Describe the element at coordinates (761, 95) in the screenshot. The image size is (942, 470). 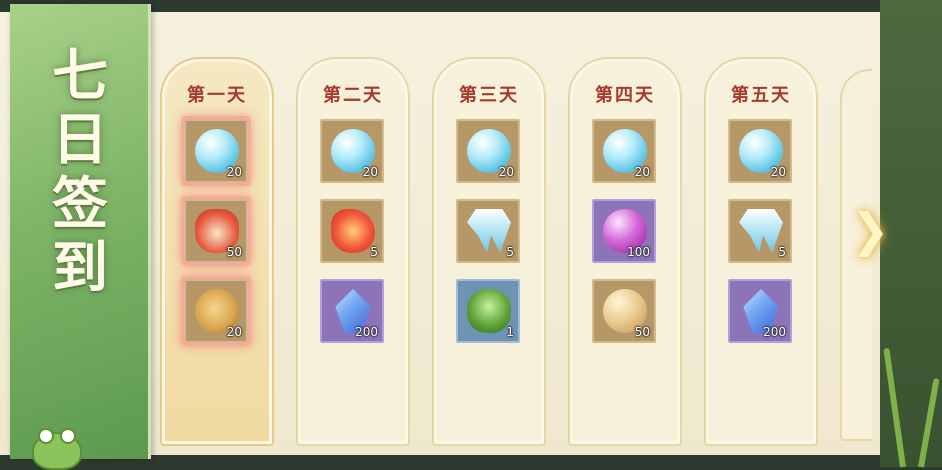
I see `day-label: 第五天` at that location.